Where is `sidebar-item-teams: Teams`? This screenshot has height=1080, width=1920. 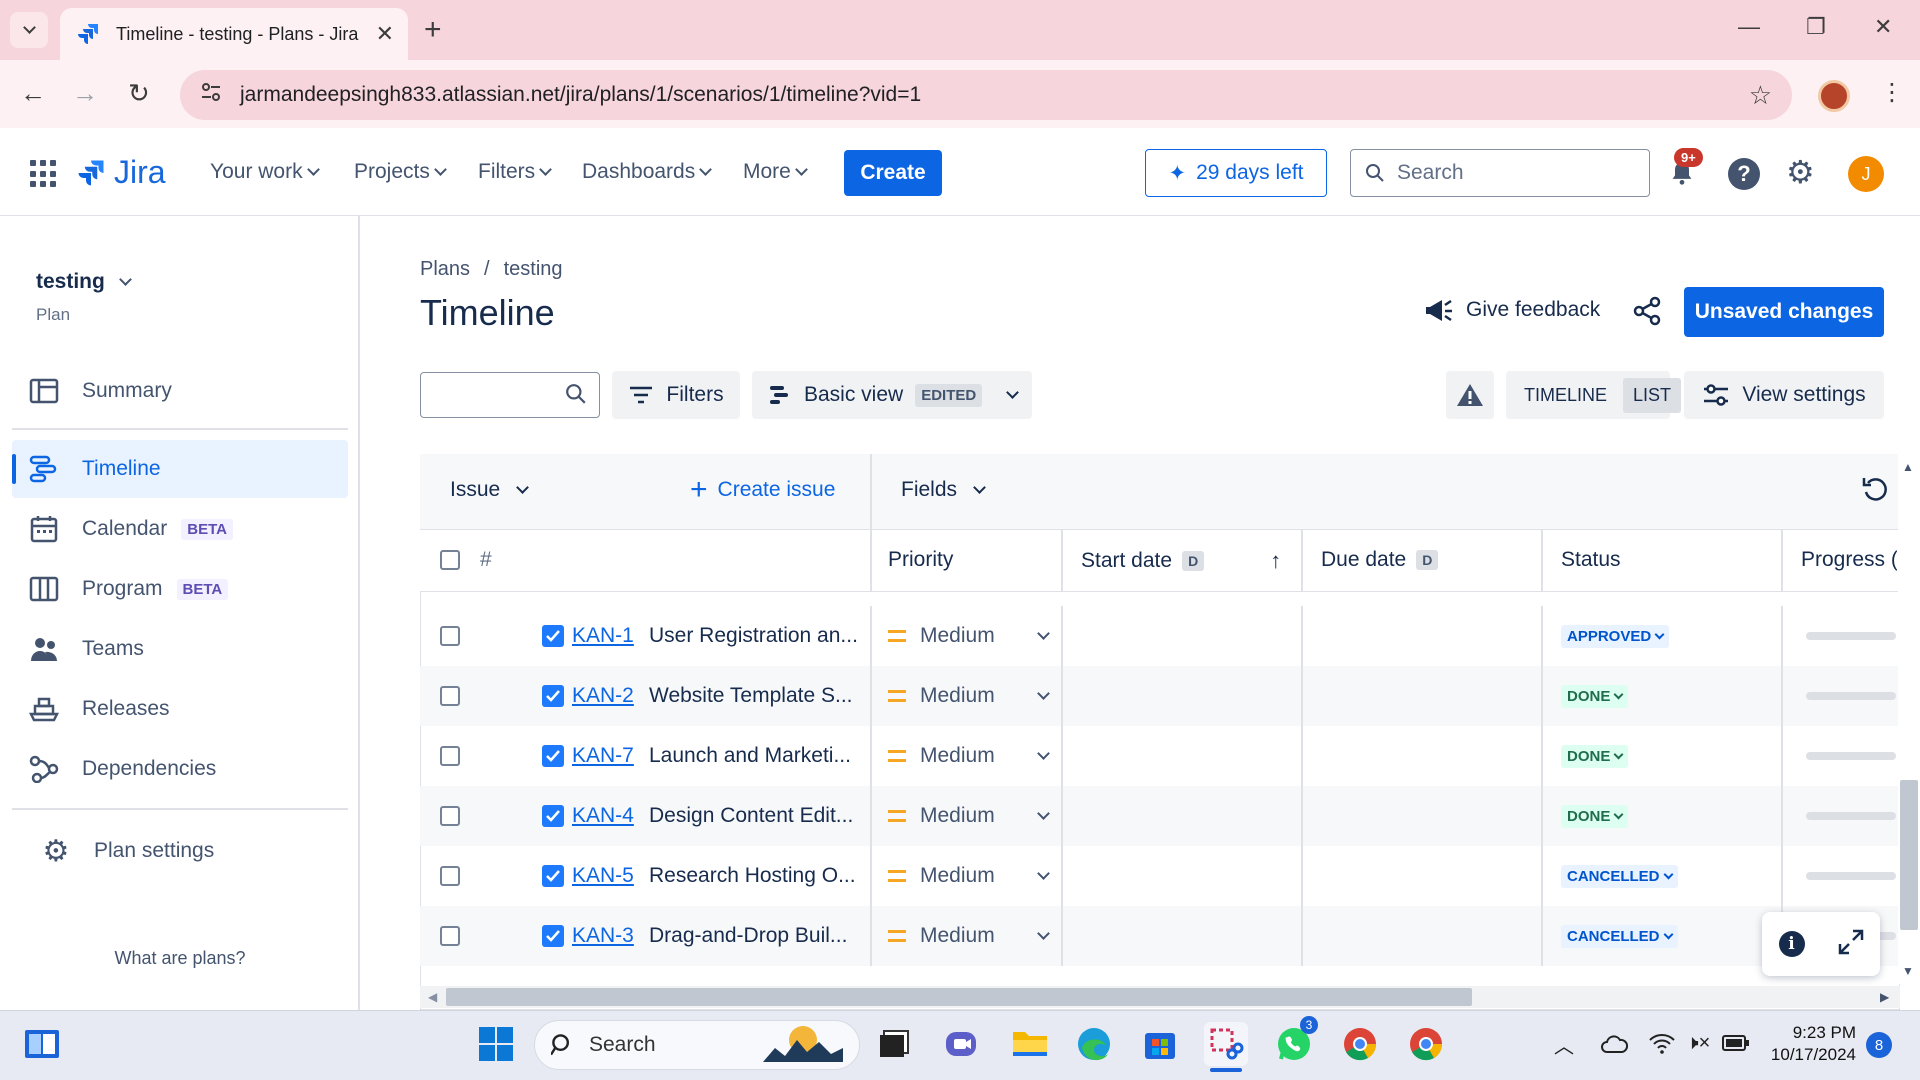 sidebar-item-teams: Teams is located at coordinates (180, 649).